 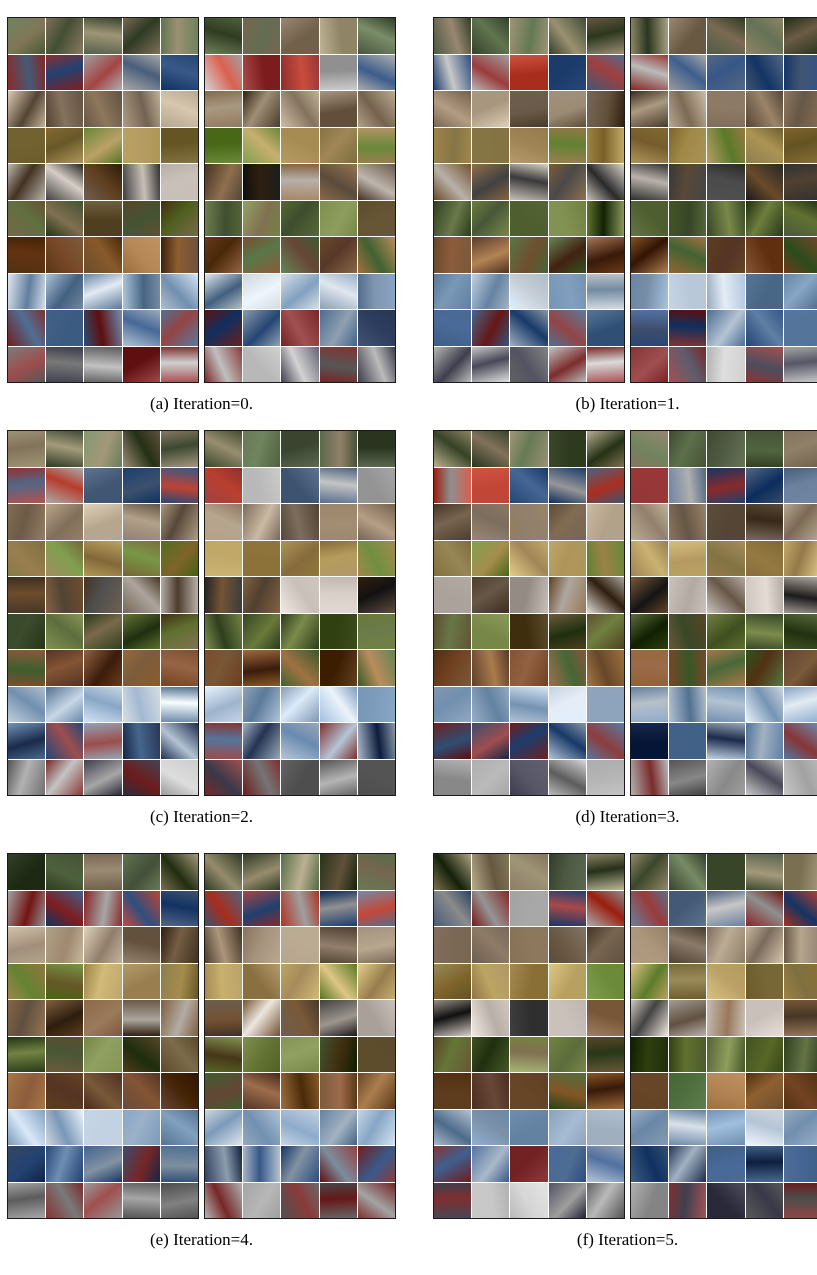 What do you see at coordinates (627, 403) in the screenshot?
I see `panel-caption: (b) Iteration=1.` at bounding box center [627, 403].